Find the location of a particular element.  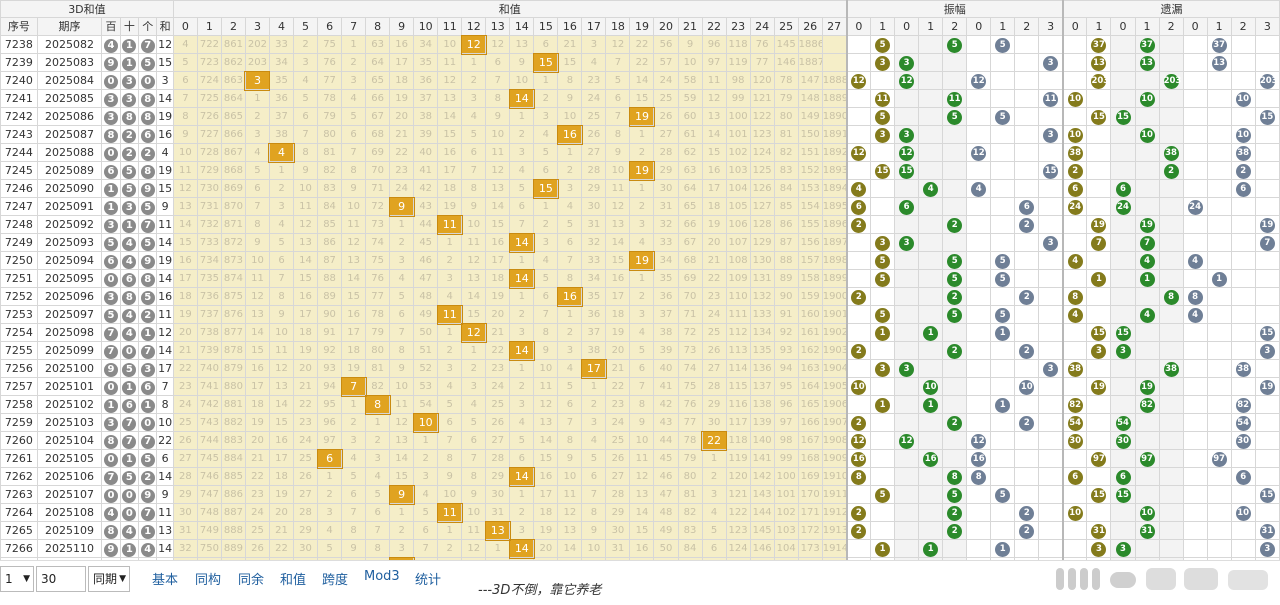

row-no: 7253 is located at coordinates (19, 314).